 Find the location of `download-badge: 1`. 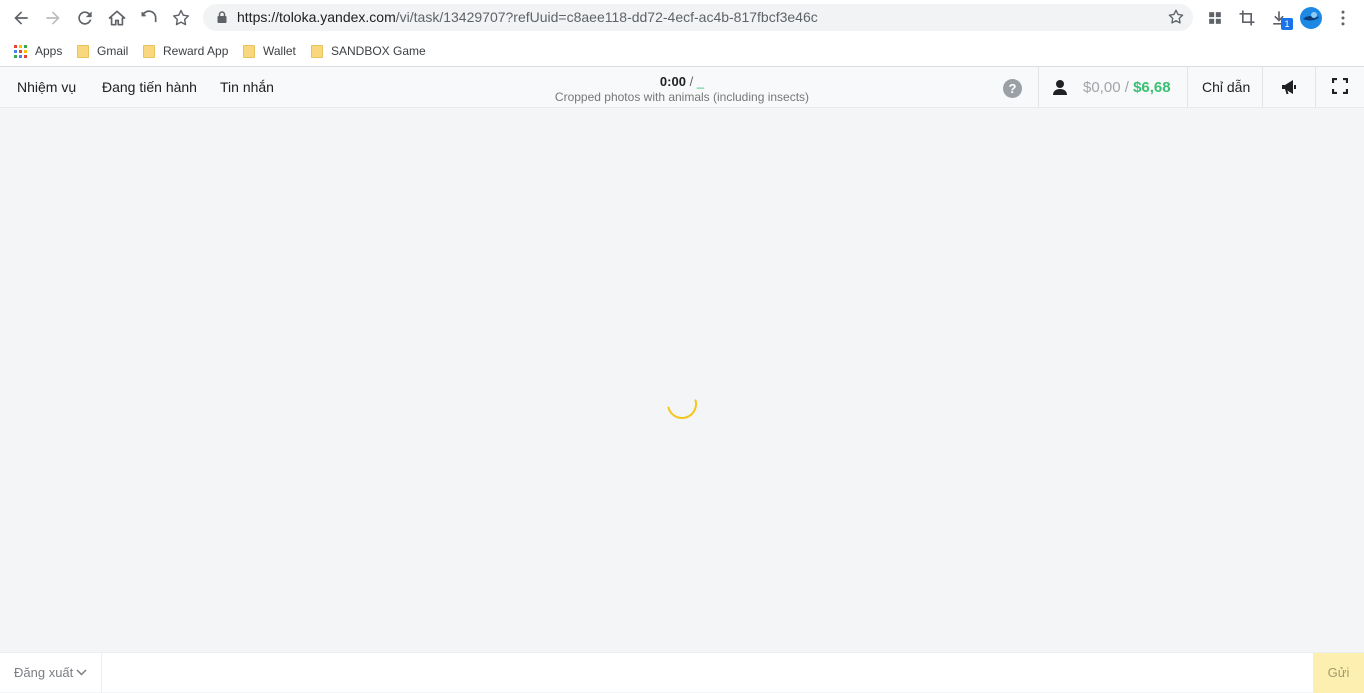

download-badge: 1 is located at coordinates (1287, 24).